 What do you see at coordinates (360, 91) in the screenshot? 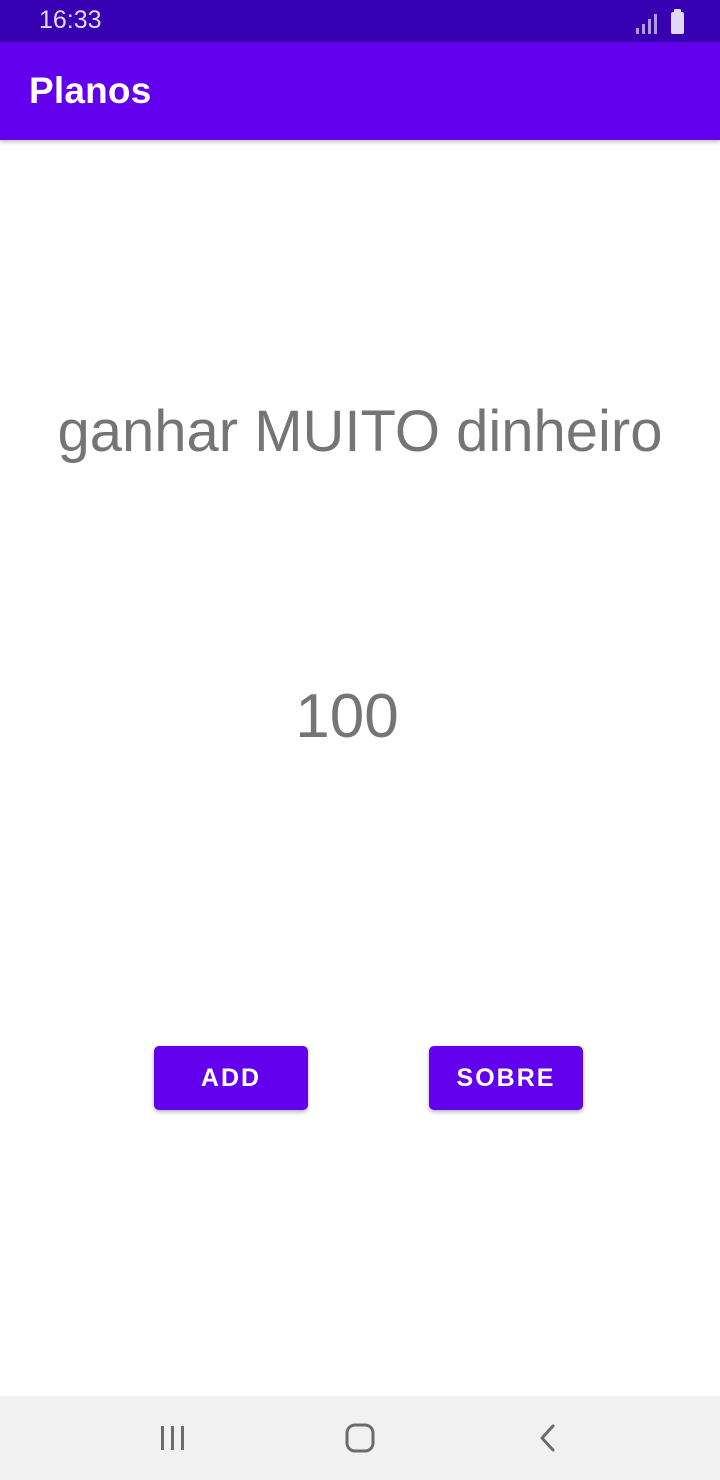
I see `app-bar: Planos` at bounding box center [360, 91].